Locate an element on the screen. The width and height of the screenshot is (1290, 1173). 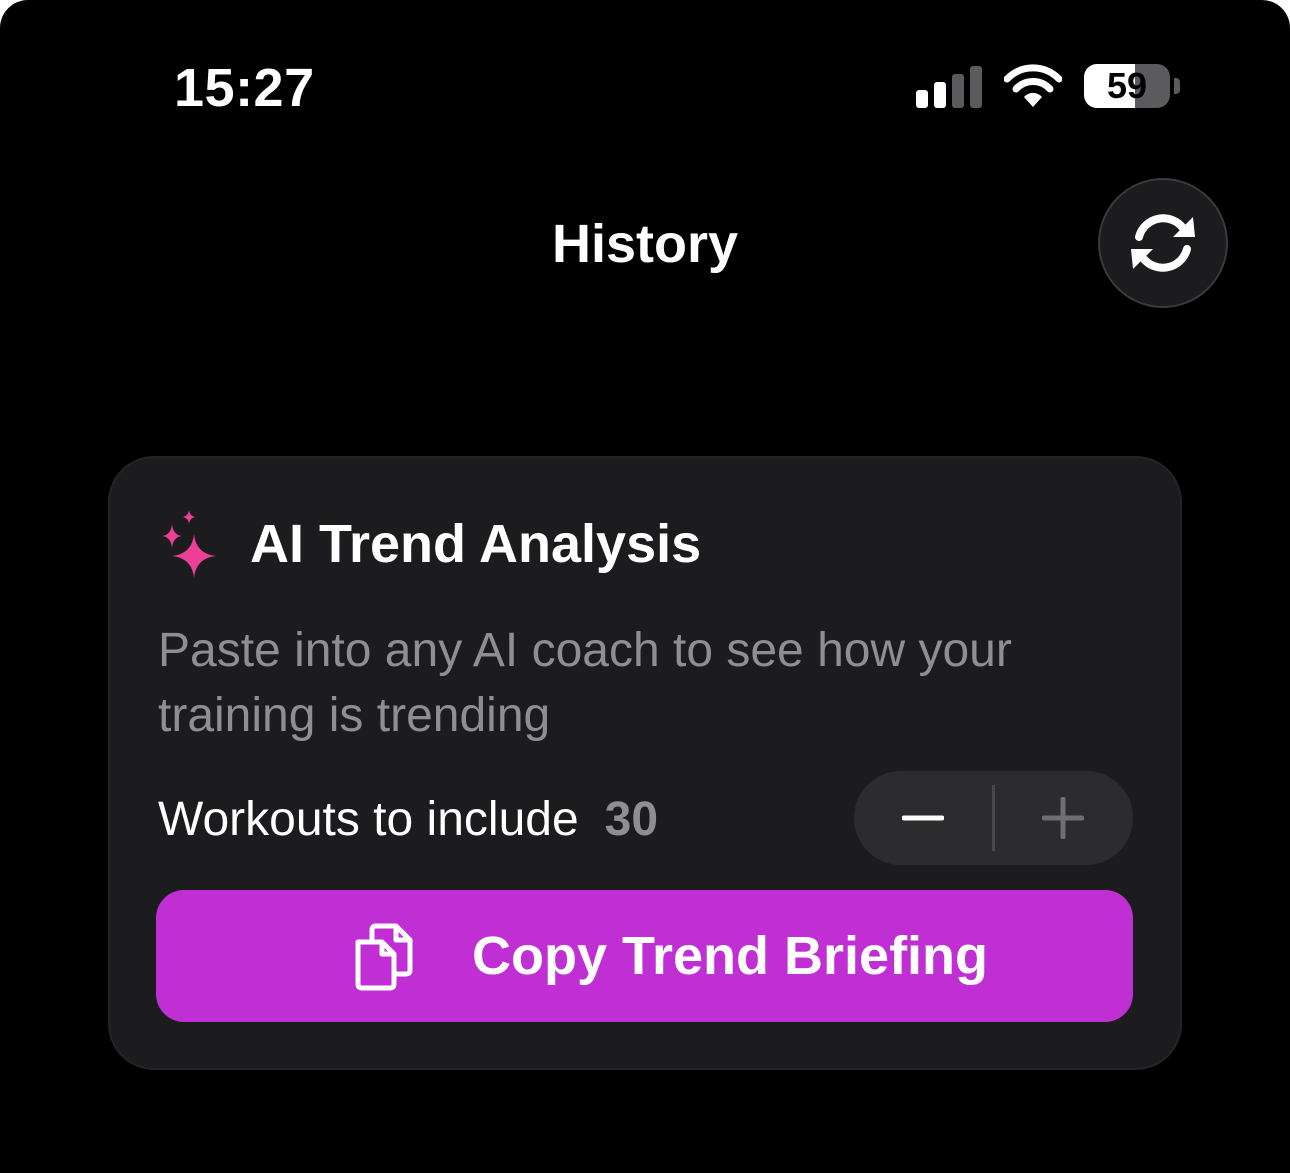
battery-level: 59 is located at coordinates (1127, 85).